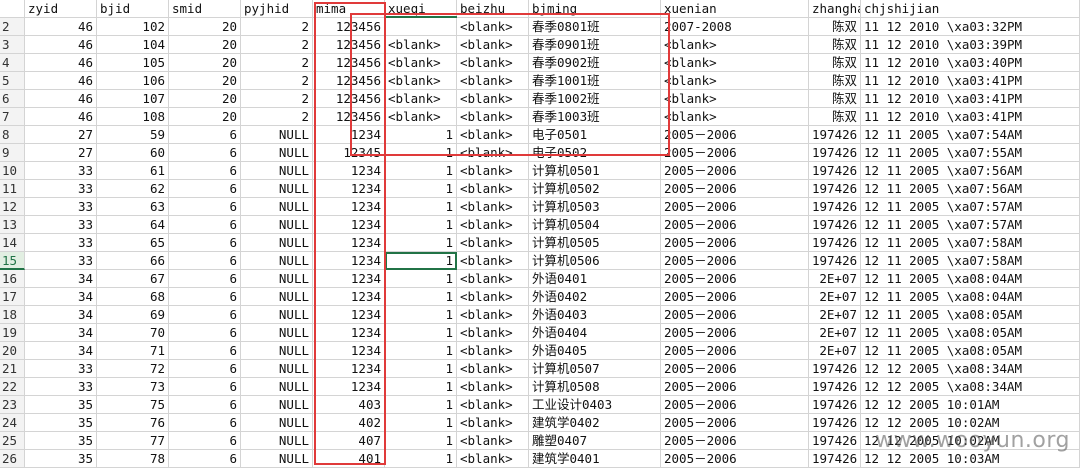  I want to click on column-header-xuenian: xuenian, so click(735, 9).